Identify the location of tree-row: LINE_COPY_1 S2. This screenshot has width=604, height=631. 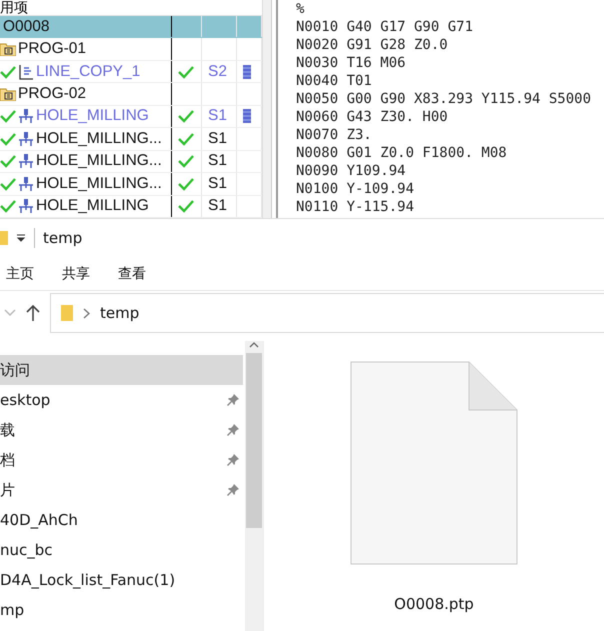
(131, 72).